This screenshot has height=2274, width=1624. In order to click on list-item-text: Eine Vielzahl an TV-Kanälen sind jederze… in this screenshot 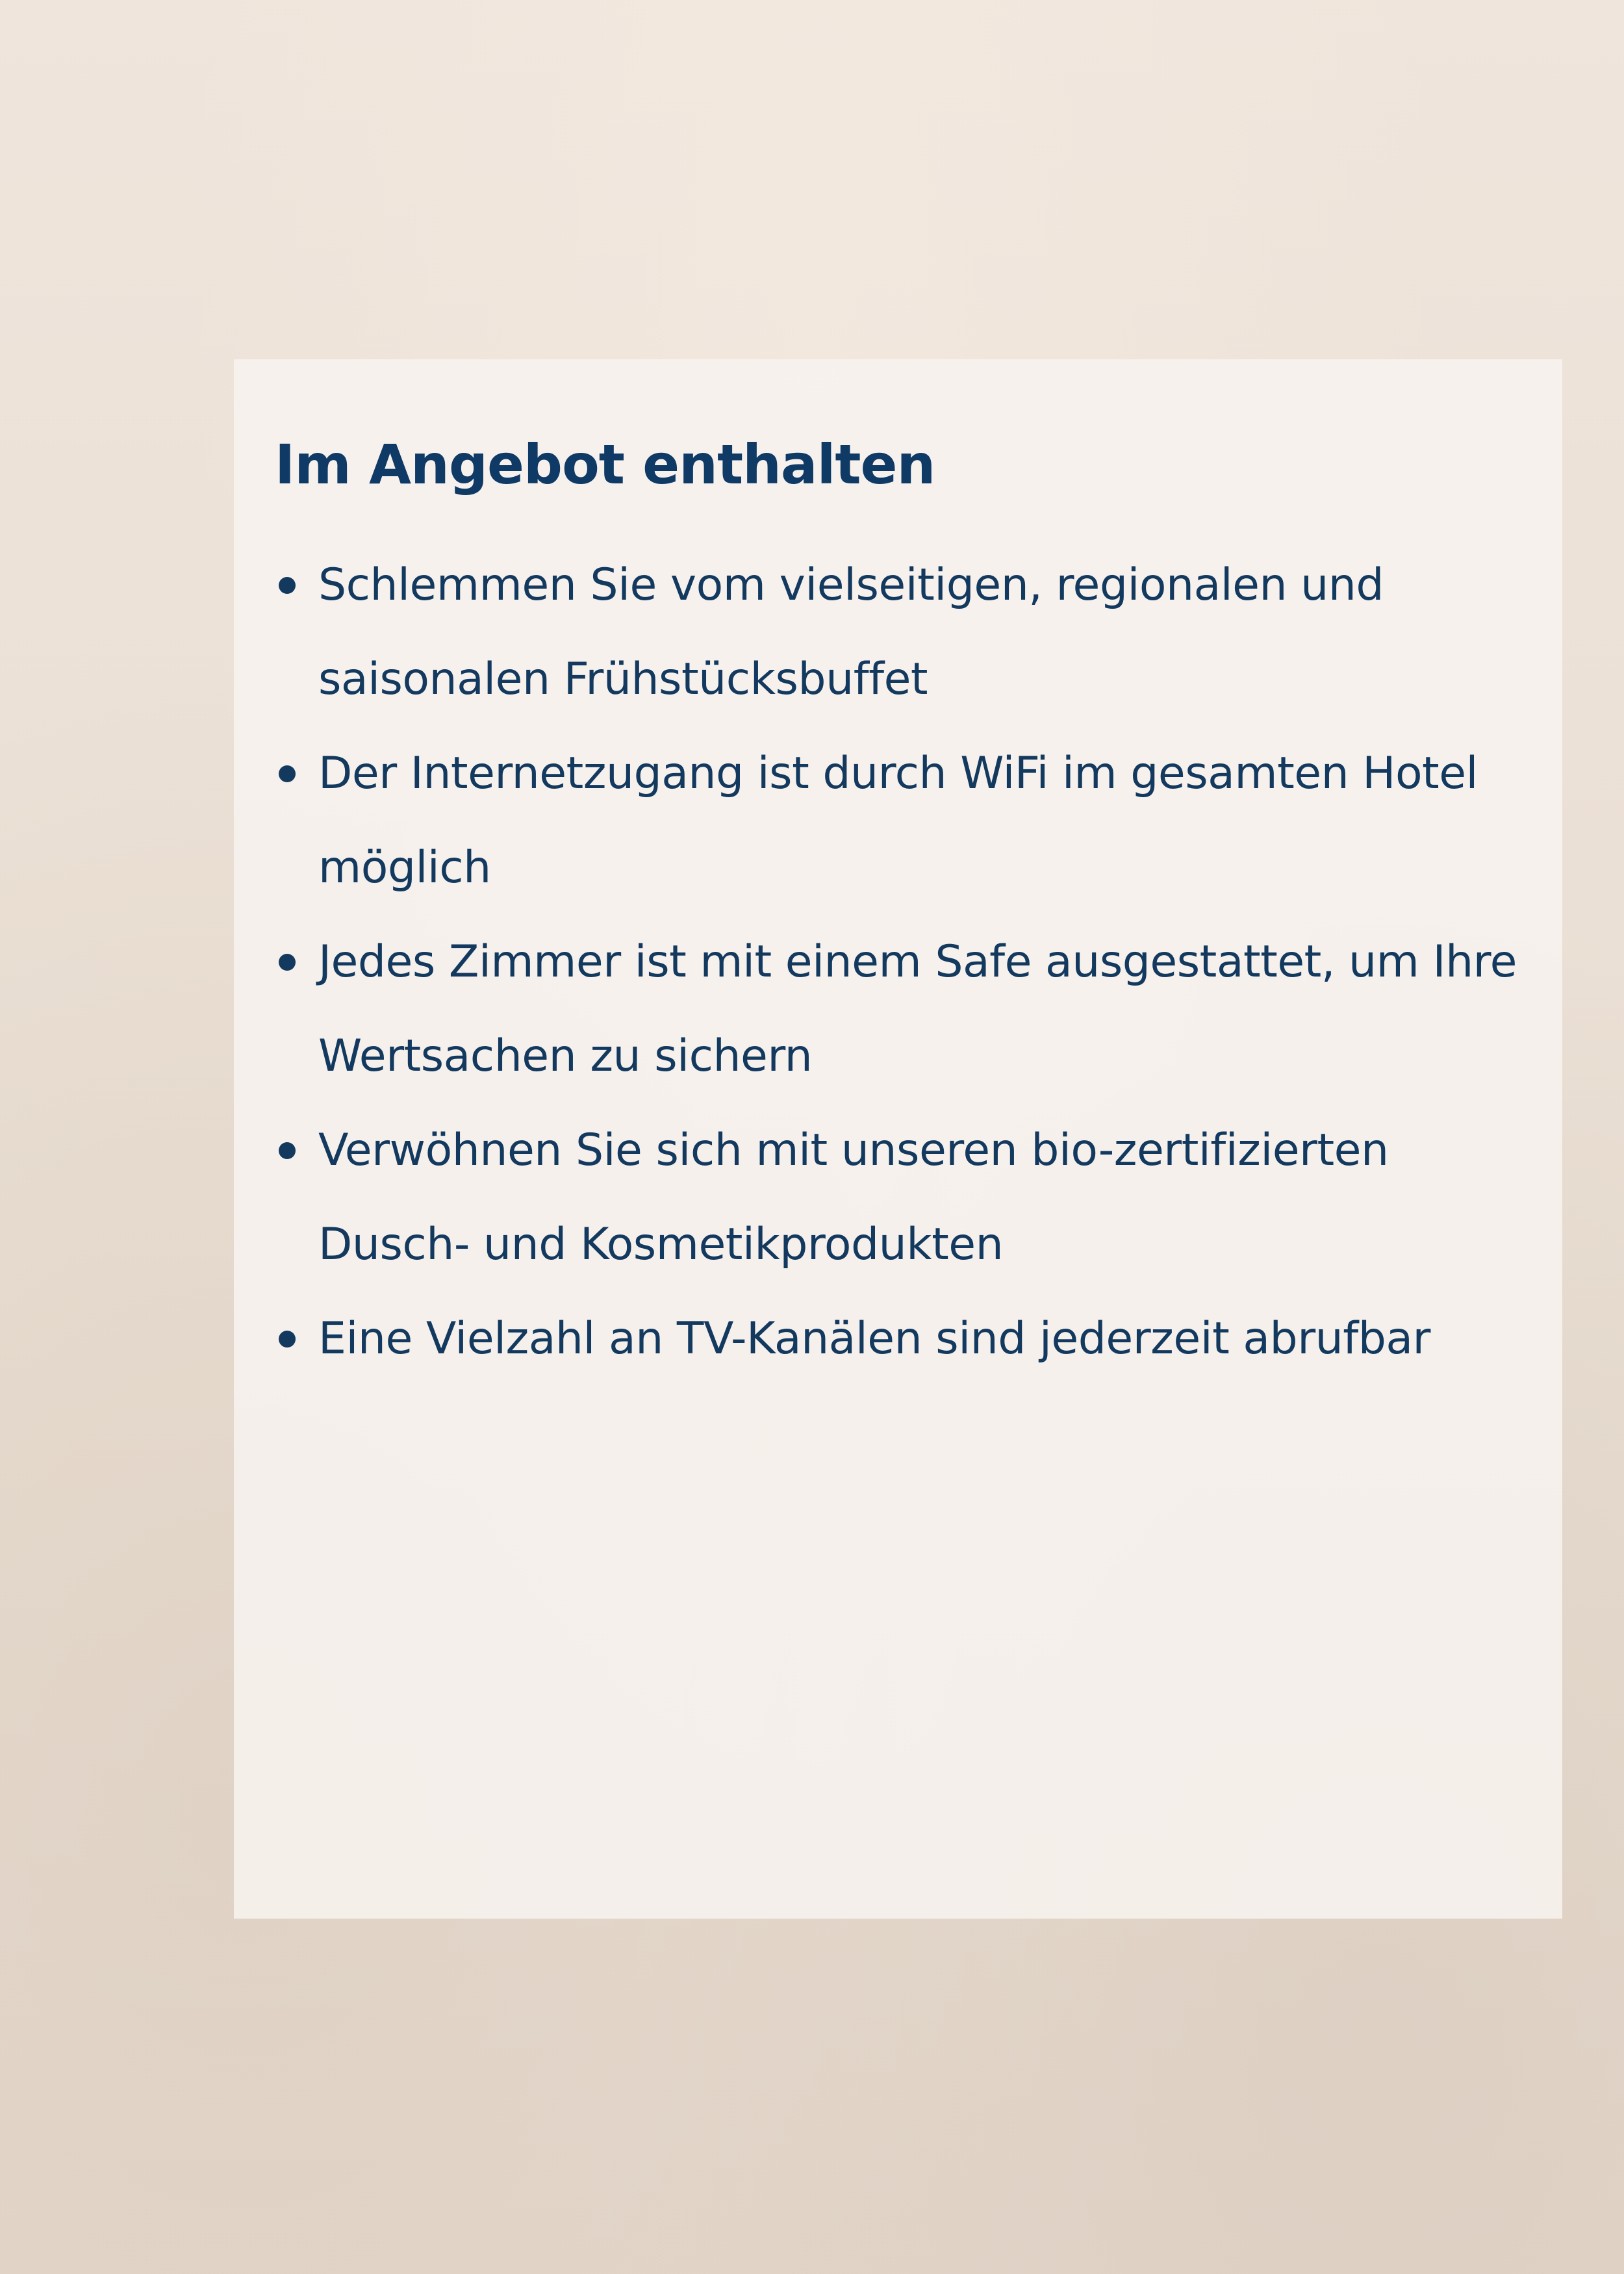, I will do `click(874, 1338)`.